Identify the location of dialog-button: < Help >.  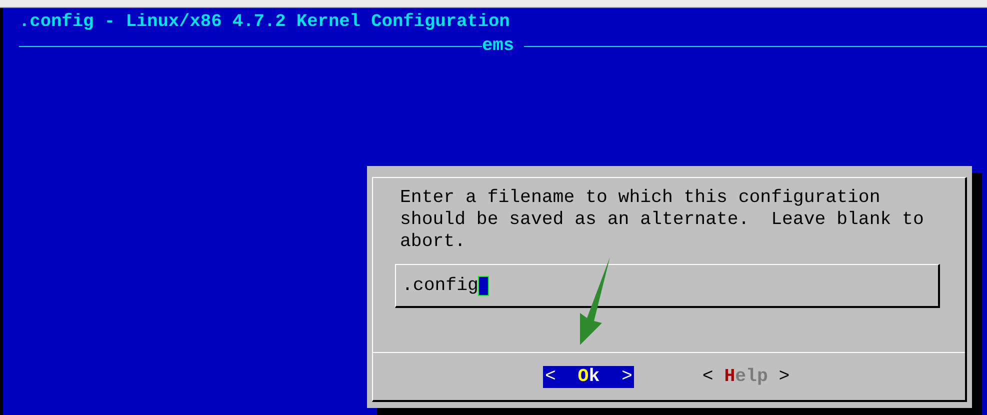
(746, 377).